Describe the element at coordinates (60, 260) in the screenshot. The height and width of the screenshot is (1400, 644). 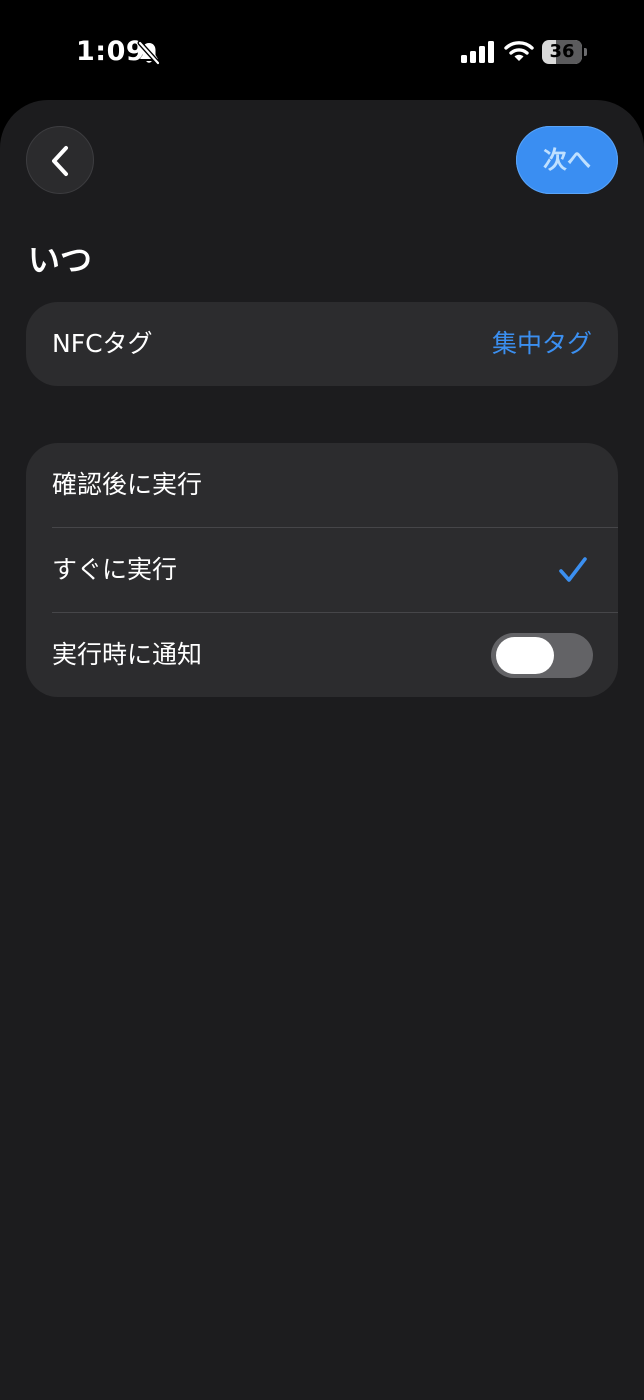
I see `section-title: いつ` at that location.